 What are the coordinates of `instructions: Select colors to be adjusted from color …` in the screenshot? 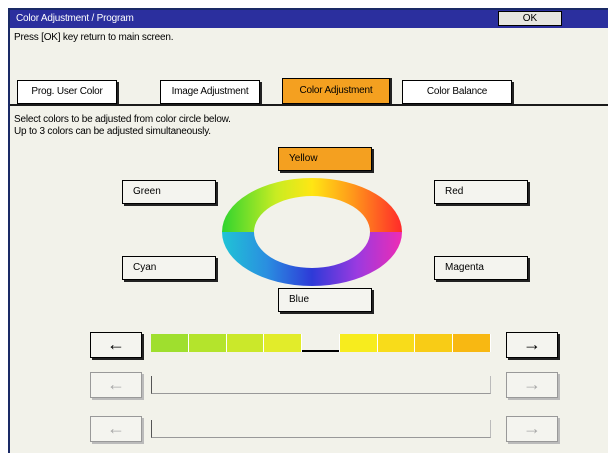 It's located at (122, 126).